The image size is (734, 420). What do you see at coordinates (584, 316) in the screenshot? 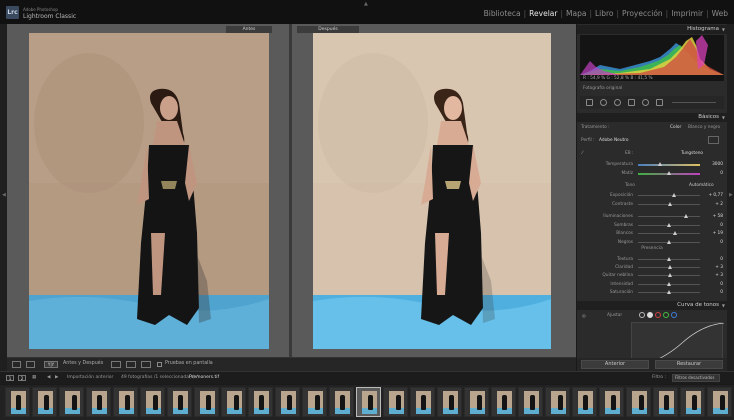
I see `curve-target-icon: ◎` at bounding box center [584, 316].